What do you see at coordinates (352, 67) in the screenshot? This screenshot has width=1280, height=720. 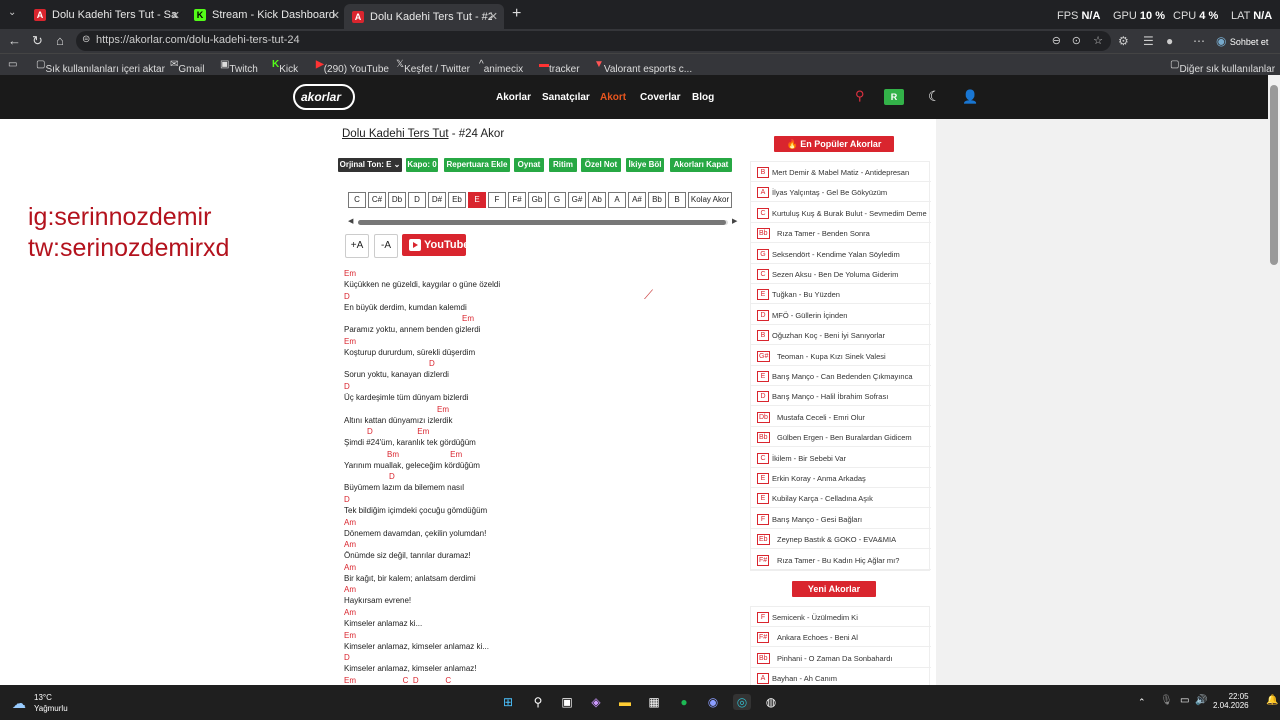 I see `bookmark-youtube: ▶ (290) YouTube` at bounding box center [352, 67].